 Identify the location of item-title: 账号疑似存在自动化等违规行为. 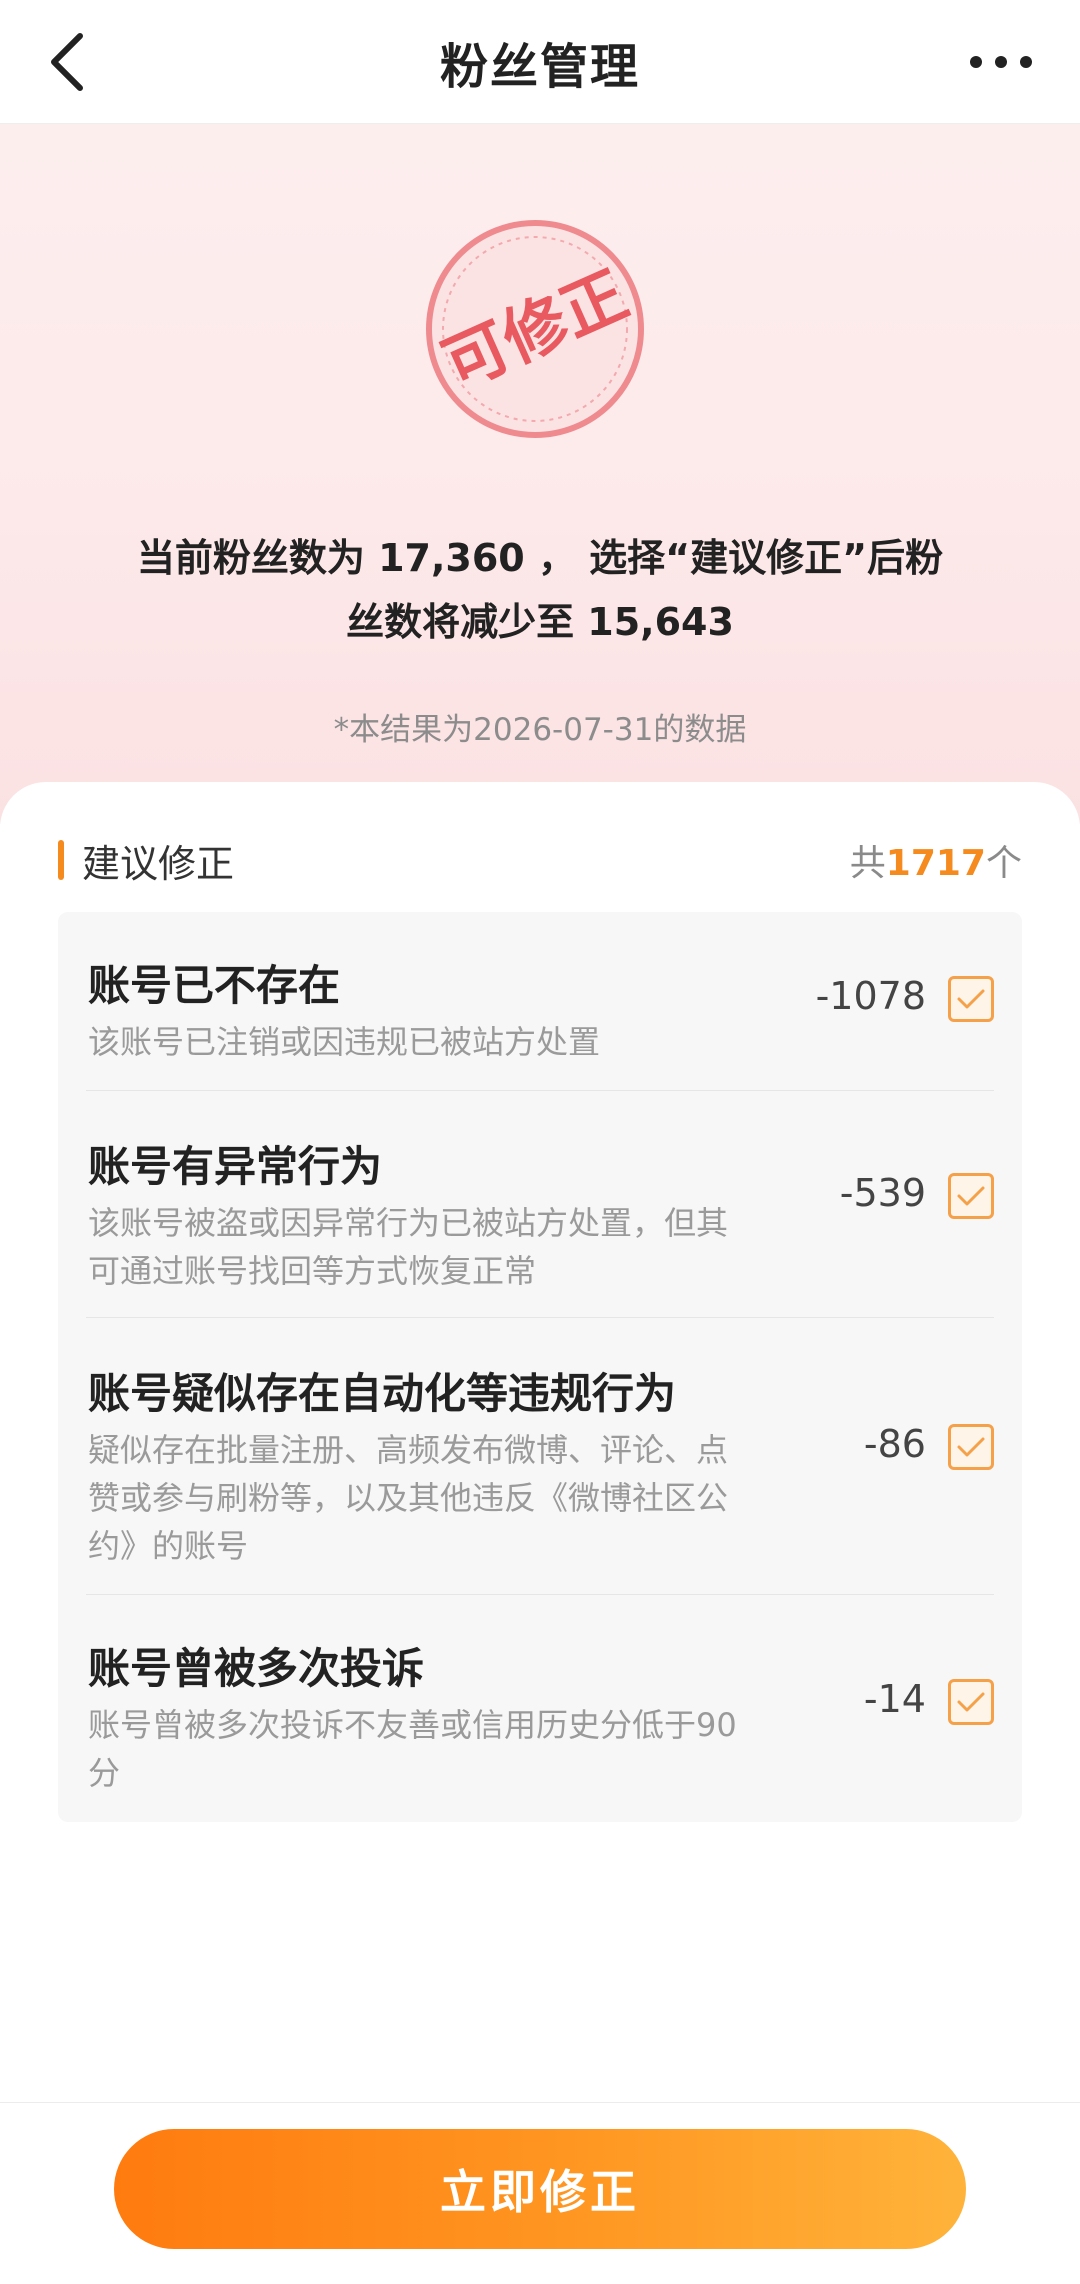
(382, 1393).